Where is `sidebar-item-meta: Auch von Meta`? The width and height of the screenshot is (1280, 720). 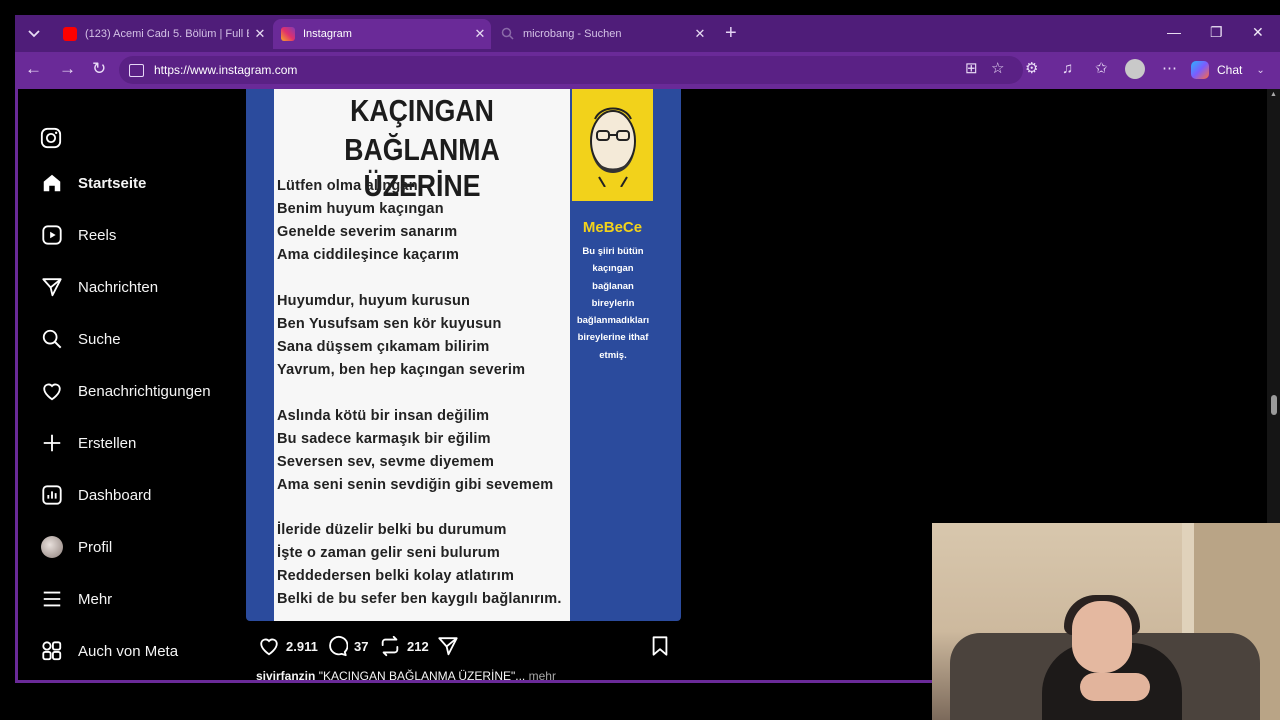 sidebar-item-meta: Auch von Meta is located at coordinates (109, 651).